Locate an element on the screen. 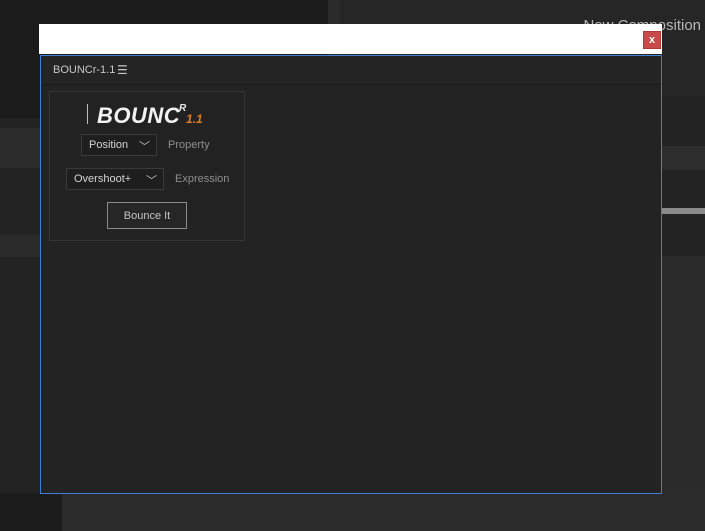 The width and height of the screenshot is (705, 531). property-dropdown: Position ﹀ is located at coordinates (119, 145).